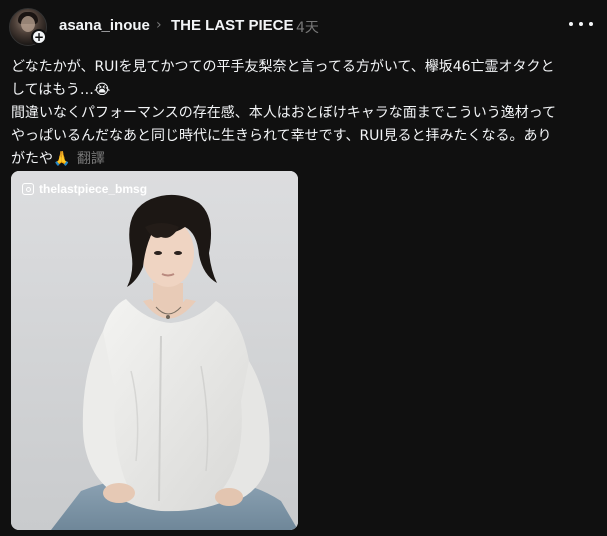 Image resolution: width=607 pixels, height=536 pixels. Describe the element at coordinates (28, 189) in the screenshot. I see `instagram-icon` at that location.